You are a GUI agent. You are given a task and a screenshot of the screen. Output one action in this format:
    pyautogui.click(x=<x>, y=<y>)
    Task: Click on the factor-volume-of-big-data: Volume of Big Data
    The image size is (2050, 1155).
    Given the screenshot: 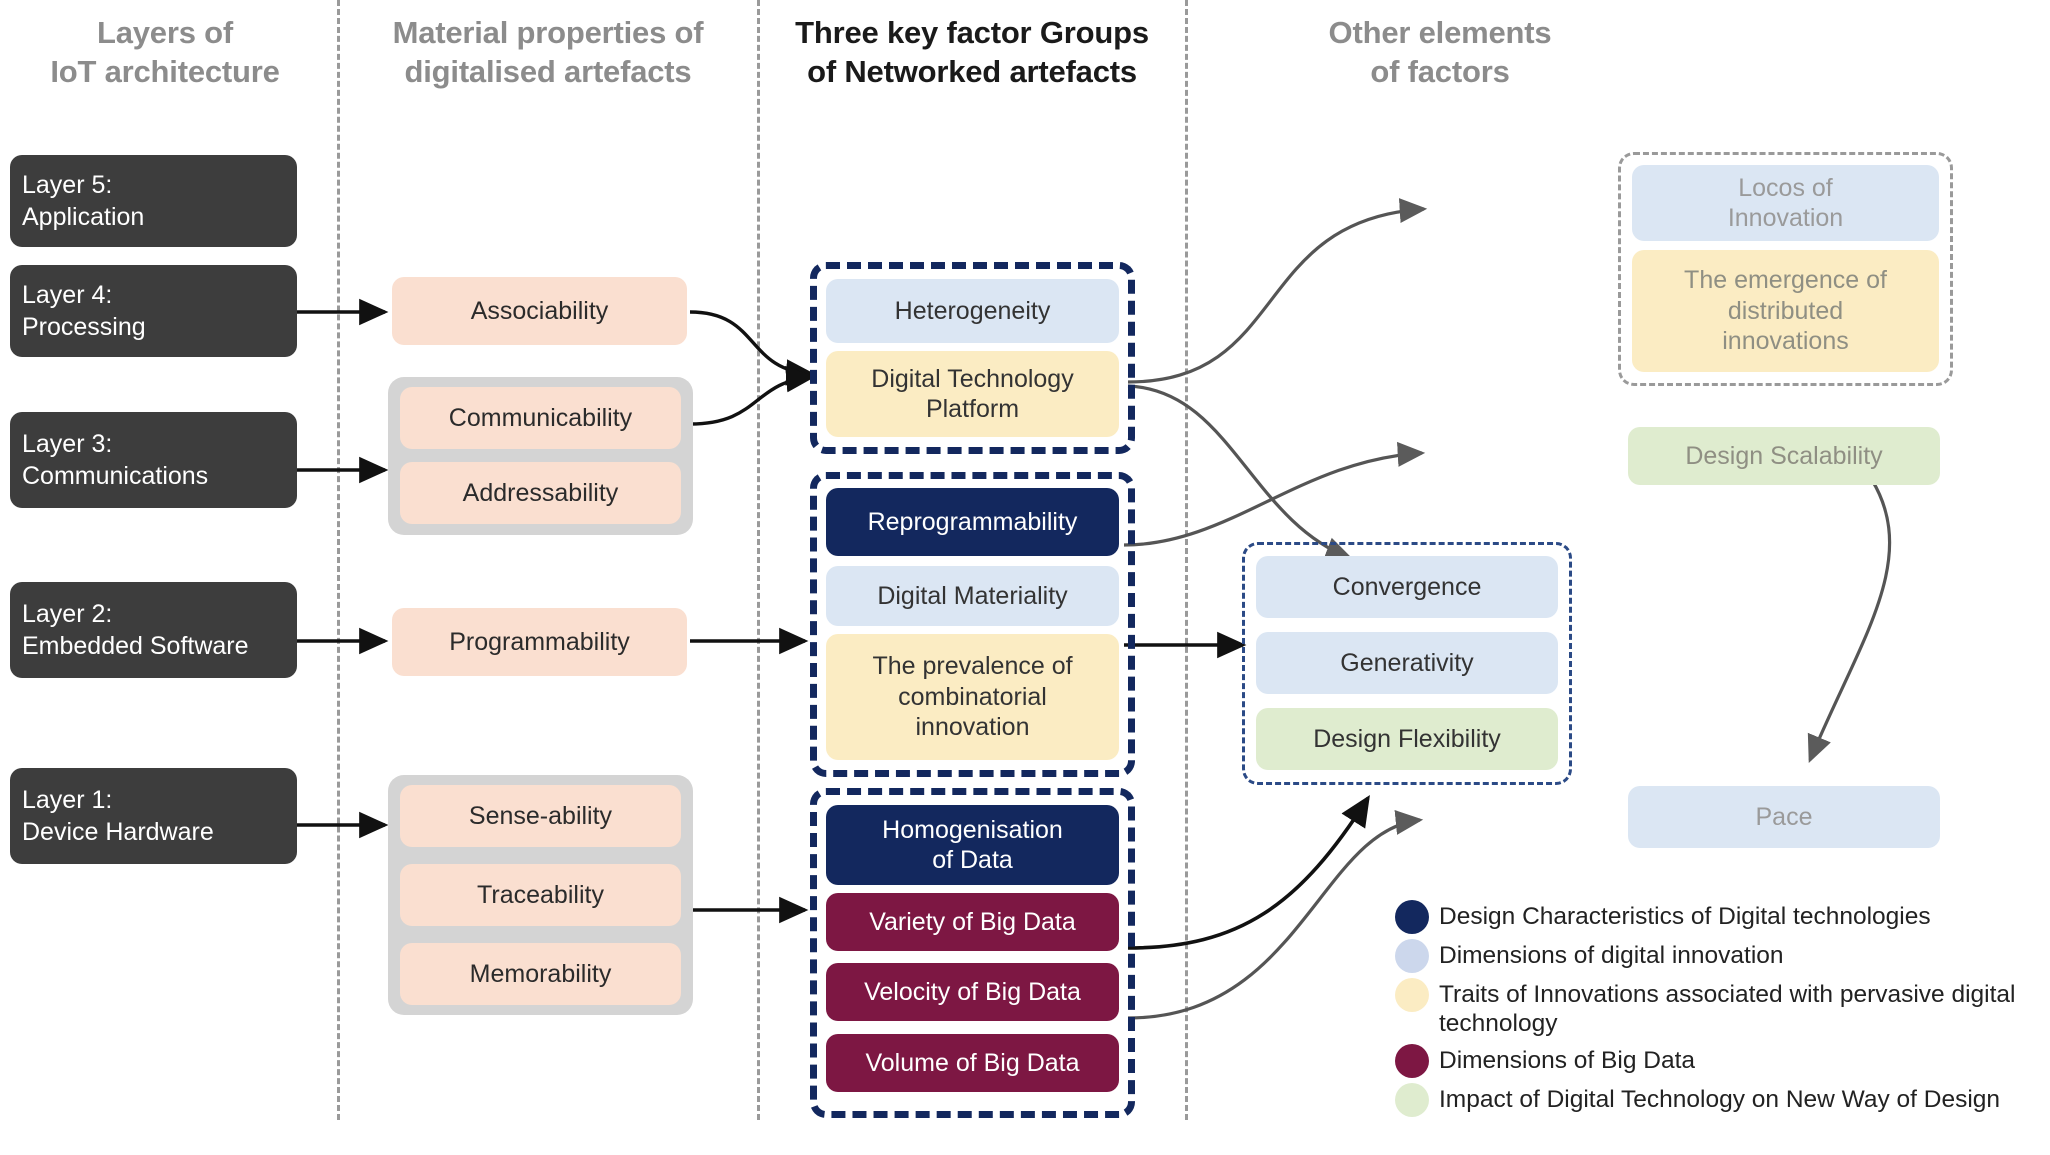 What is the action you would take?
    pyautogui.click(x=972, y=1063)
    